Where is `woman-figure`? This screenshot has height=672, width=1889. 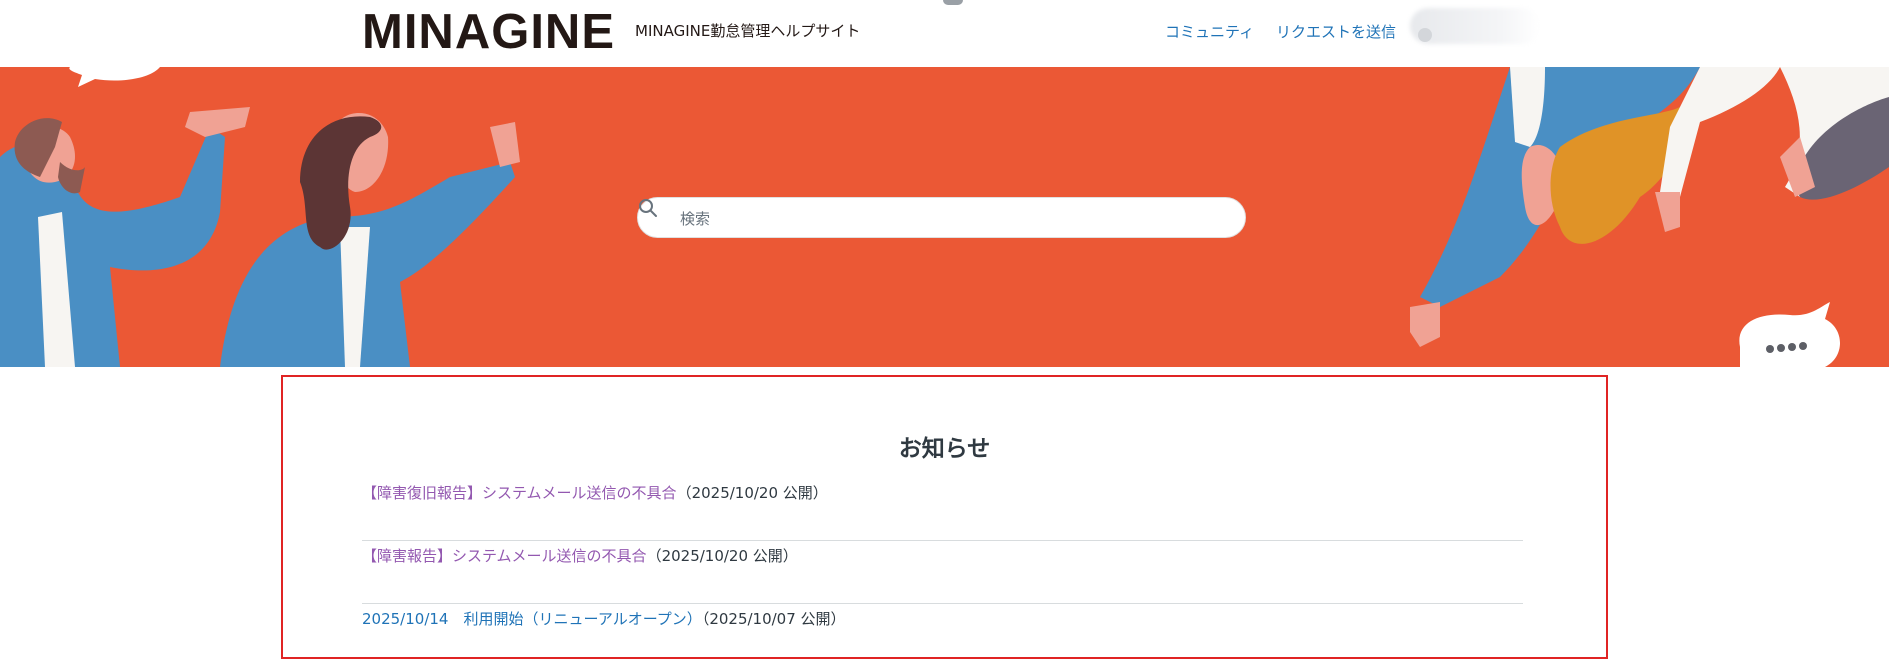 woman-figure is located at coordinates (367, 264).